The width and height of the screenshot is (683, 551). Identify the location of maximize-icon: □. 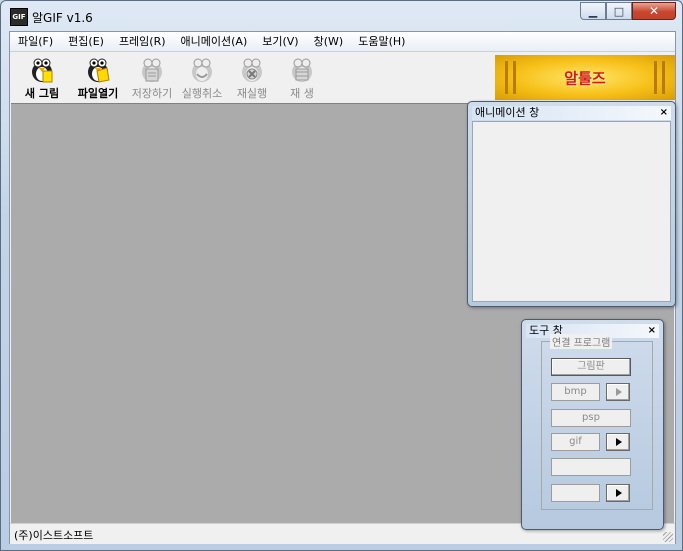
(619, 11).